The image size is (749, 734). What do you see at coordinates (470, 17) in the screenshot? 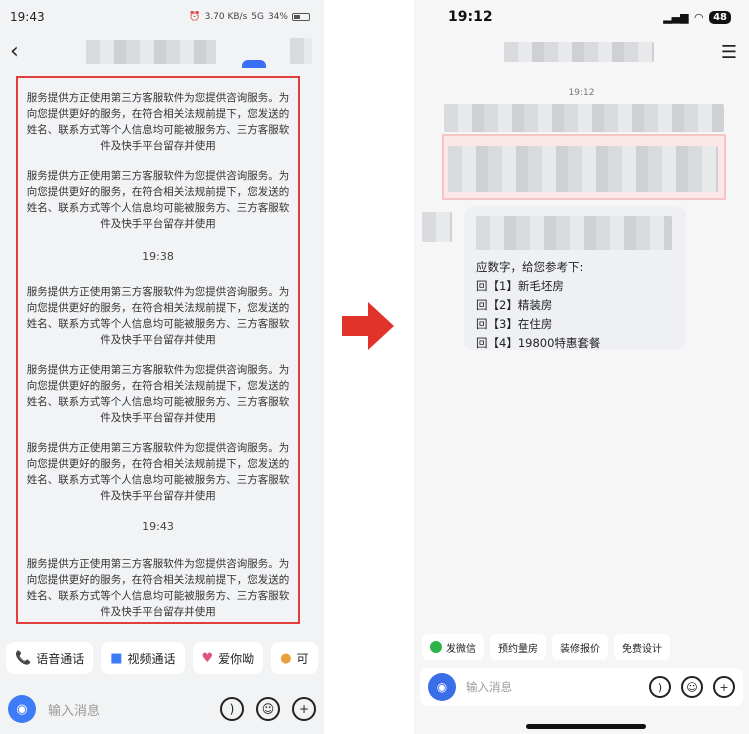
I see `status-time: 19:12` at bounding box center [470, 17].